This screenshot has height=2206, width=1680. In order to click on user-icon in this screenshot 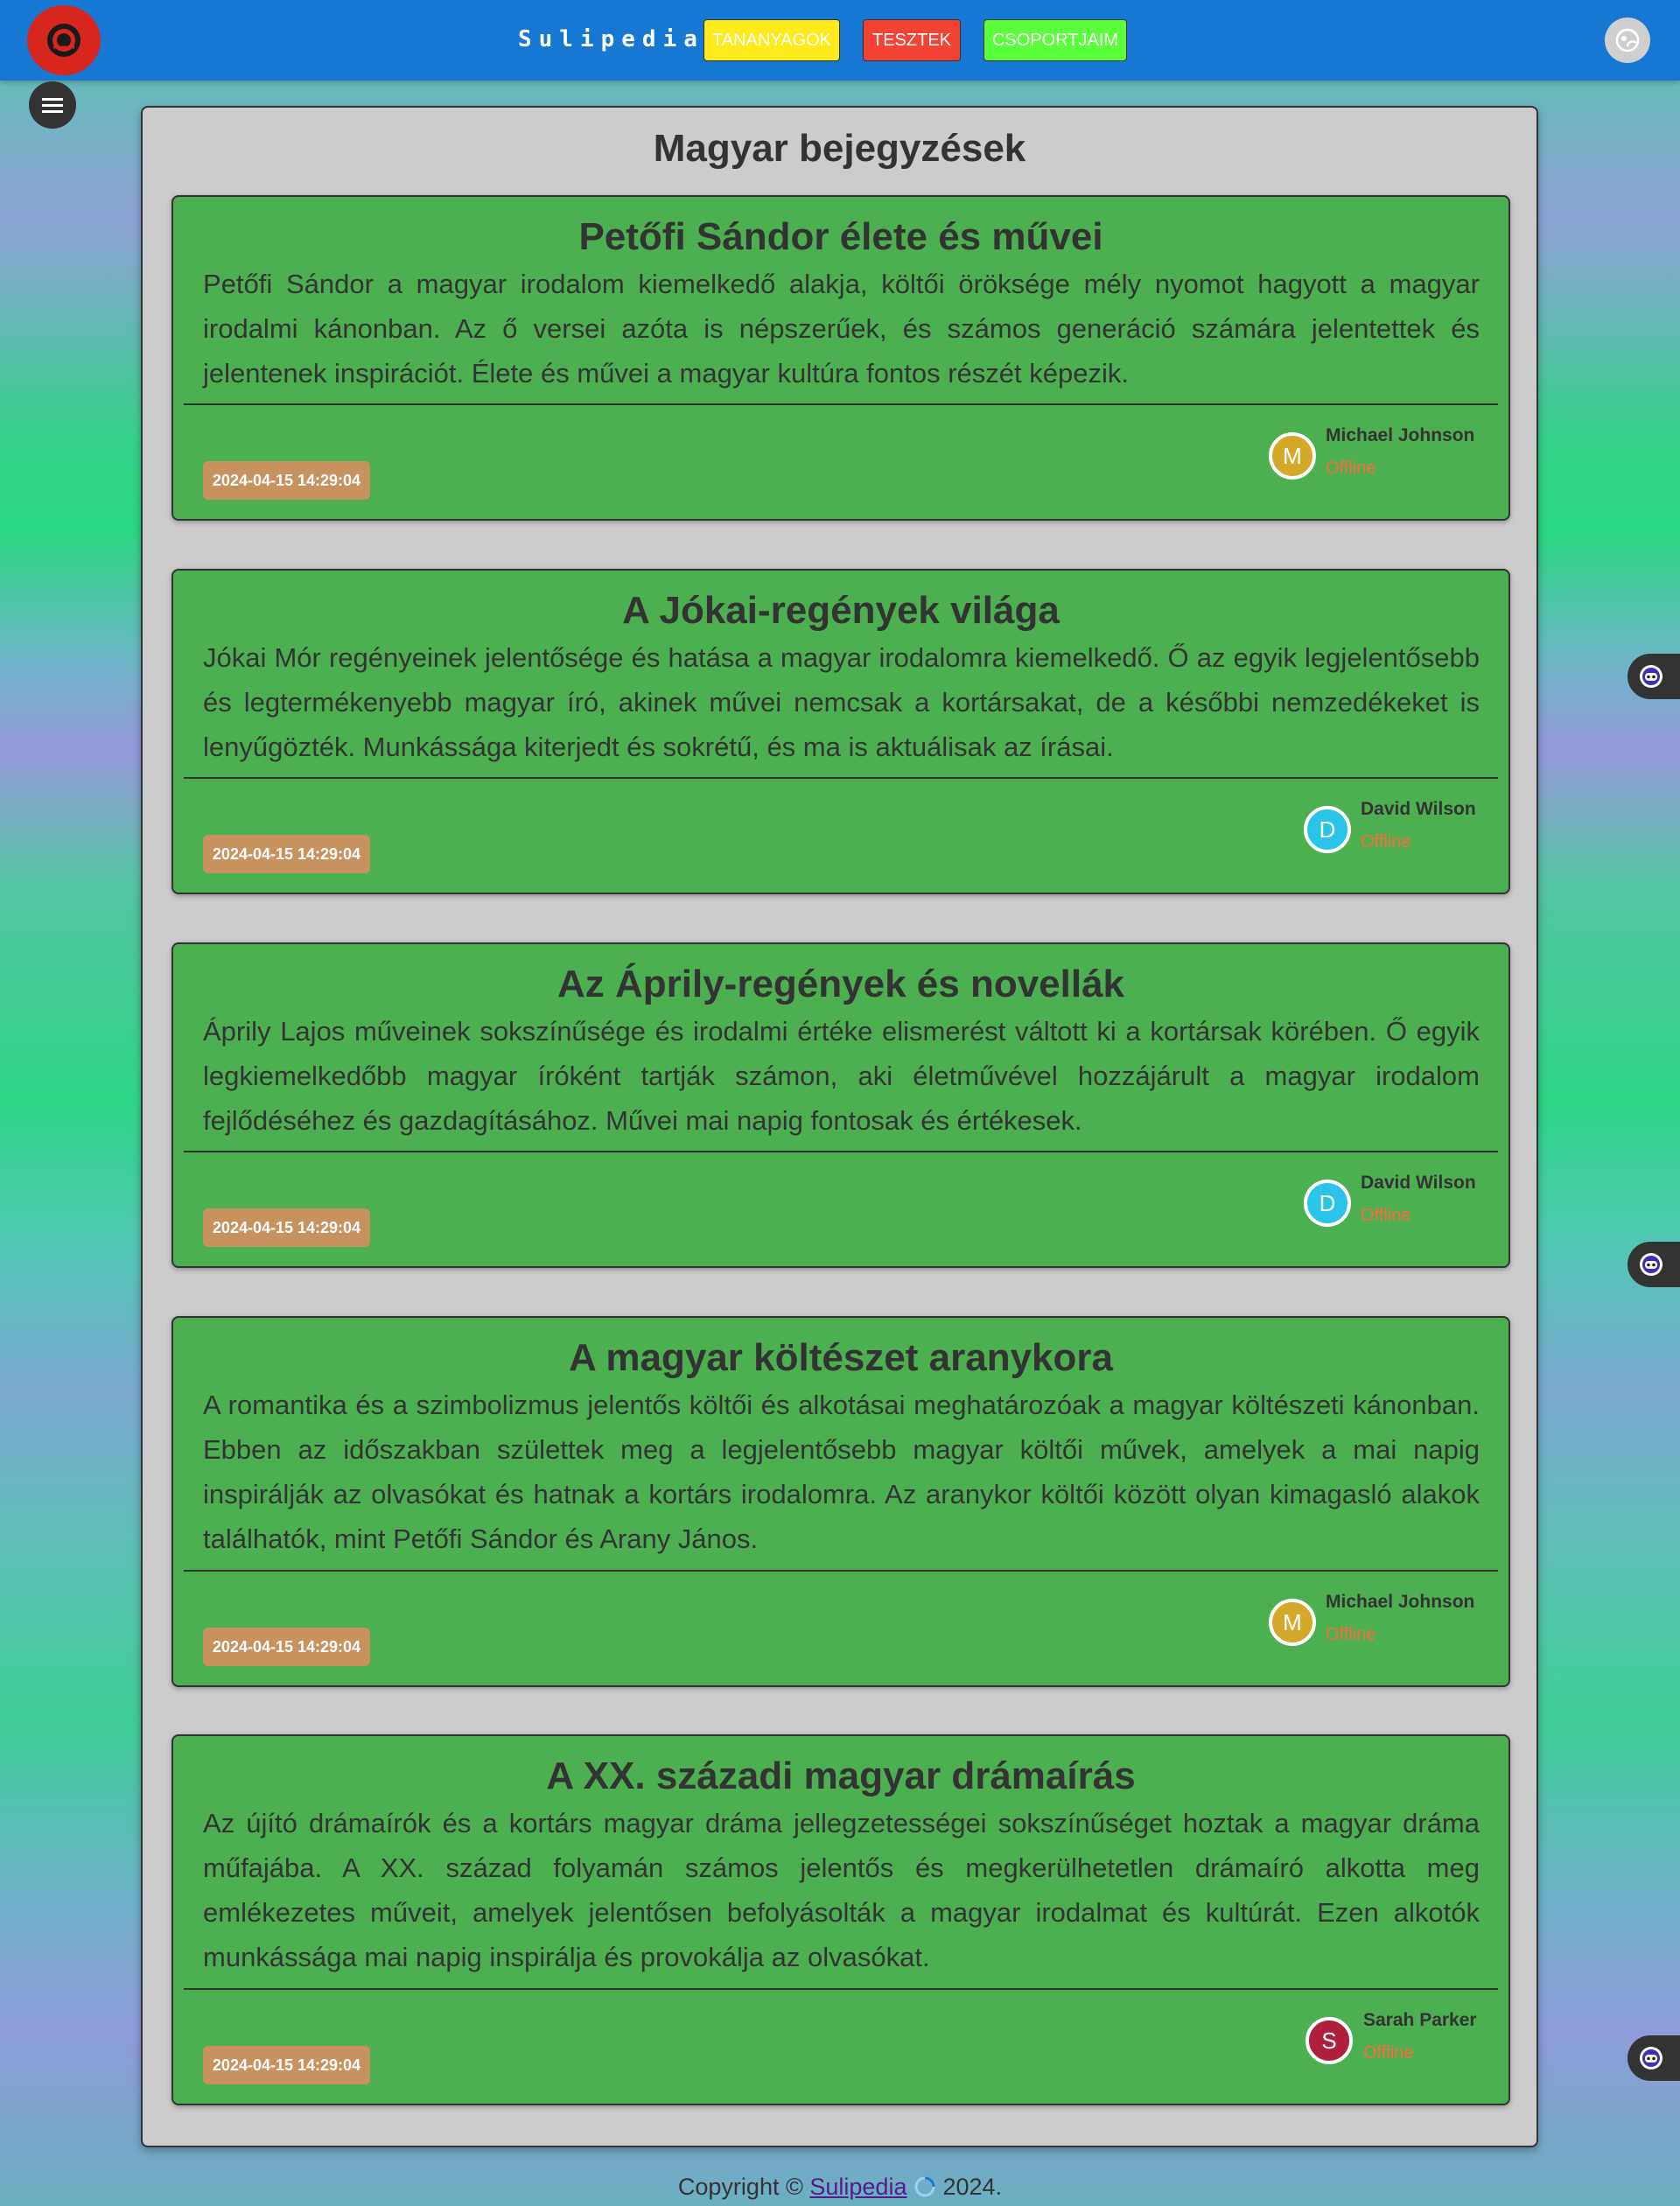, I will do `click(1627, 40)`.